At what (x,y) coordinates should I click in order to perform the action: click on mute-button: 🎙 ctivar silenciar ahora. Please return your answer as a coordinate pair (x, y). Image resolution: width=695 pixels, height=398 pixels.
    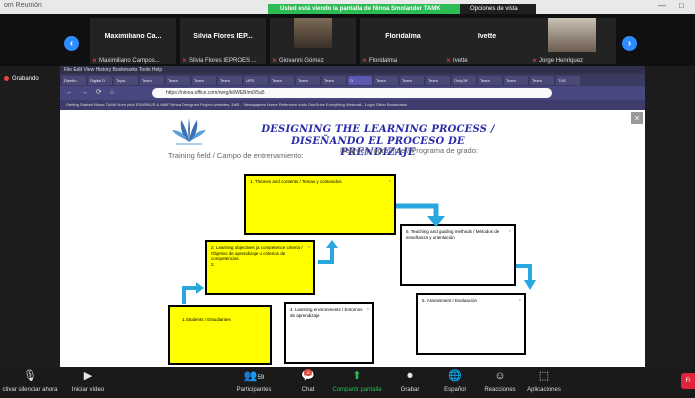
    Looking at the image, I should click on (30, 381).